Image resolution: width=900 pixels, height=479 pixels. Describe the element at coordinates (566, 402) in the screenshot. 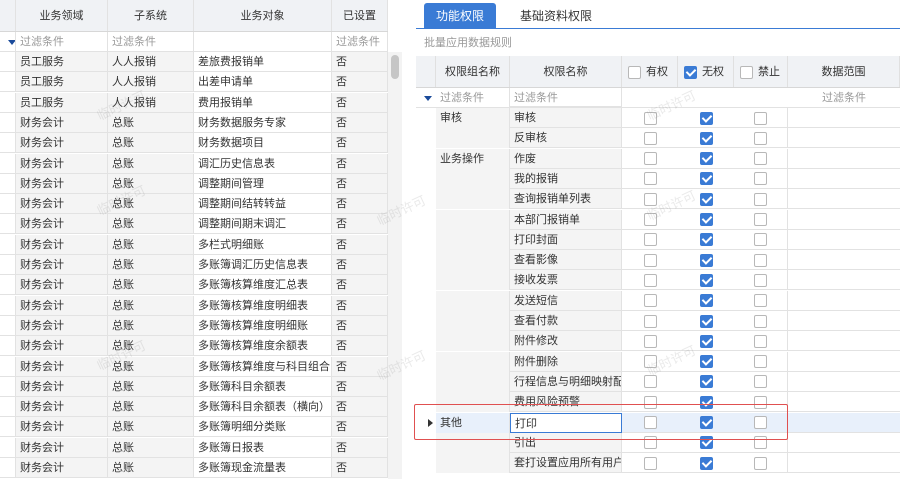

I see `cell-permission-name: 费用风险预警` at that location.